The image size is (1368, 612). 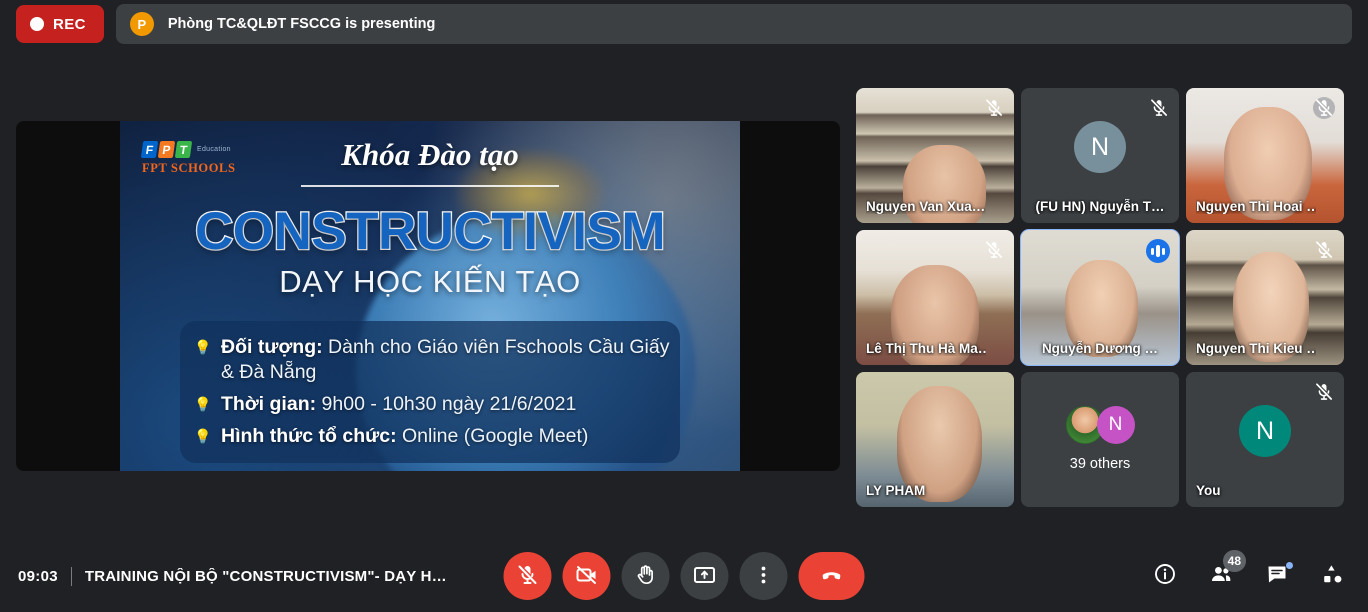 I want to click on info-icon, so click(x=1165, y=576).